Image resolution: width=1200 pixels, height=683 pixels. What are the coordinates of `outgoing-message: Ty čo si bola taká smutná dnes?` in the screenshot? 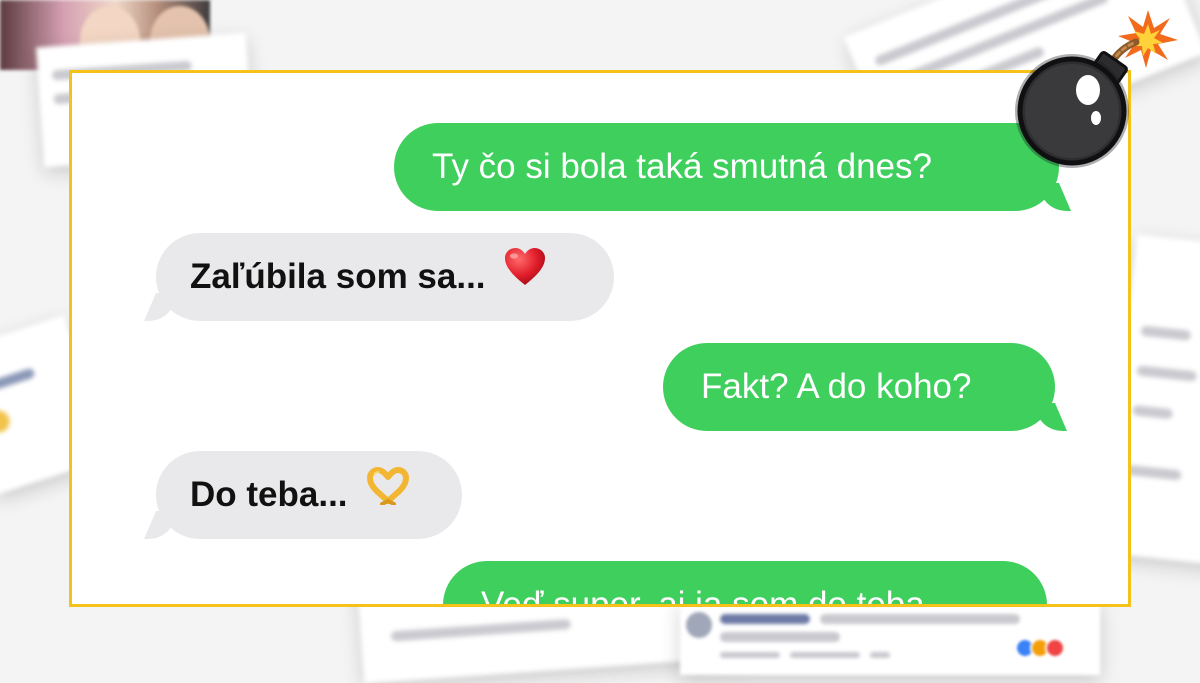 It's located at (726, 167).